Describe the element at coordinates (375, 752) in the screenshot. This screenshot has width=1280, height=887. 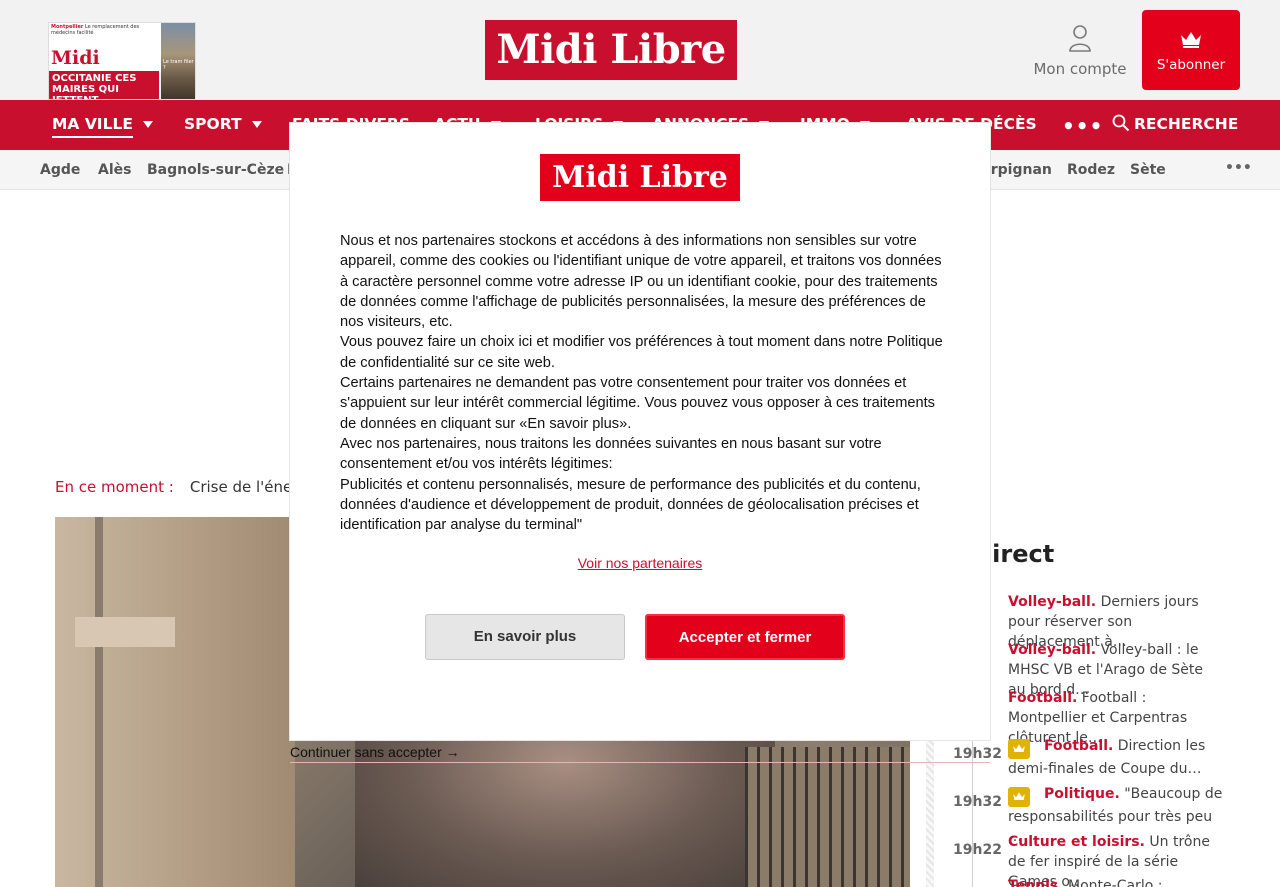
I see `continue-without-accepting-link: Continuer sans accepter →` at that location.